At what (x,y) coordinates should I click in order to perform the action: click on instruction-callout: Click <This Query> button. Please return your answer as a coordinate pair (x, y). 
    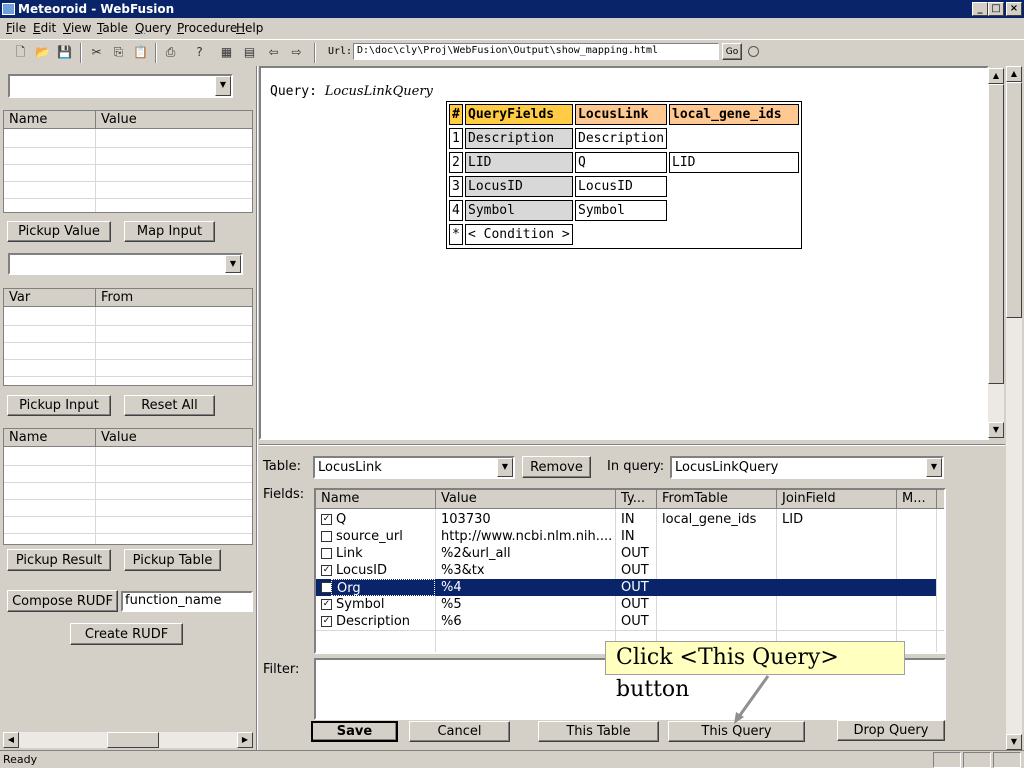
    Looking at the image, I should click on (755, 671).